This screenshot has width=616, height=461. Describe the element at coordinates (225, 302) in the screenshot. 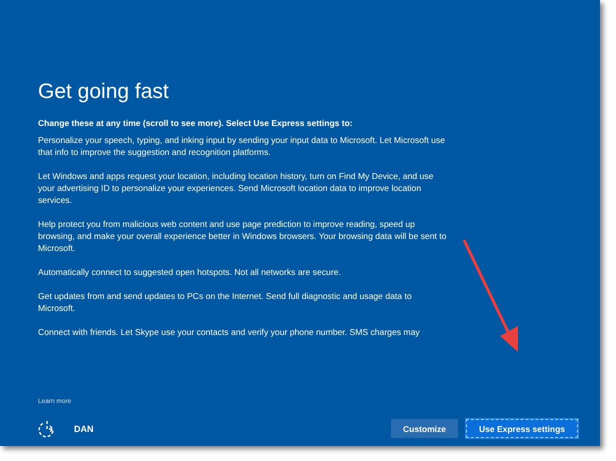

I see `settings-paragraph: Get updates from and send updates to PCs on the Internet. Send full diagnostic and usage data to Microsoft.` at that location.